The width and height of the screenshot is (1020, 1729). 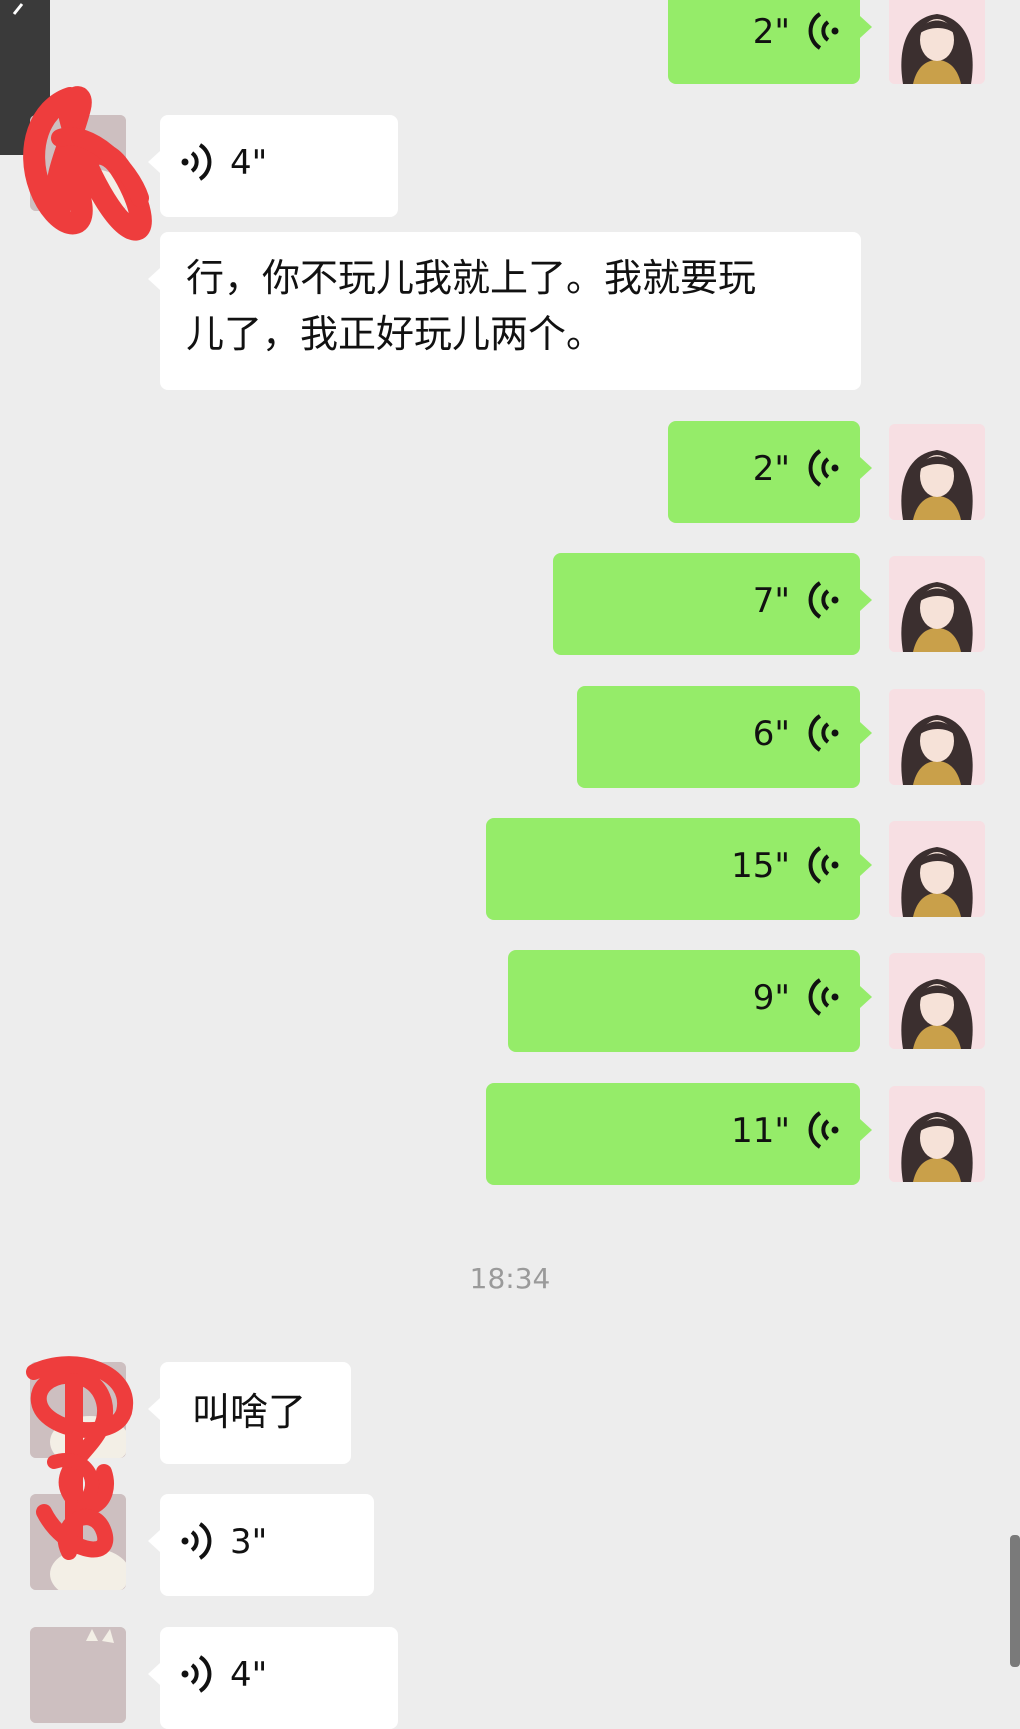 What do you see at coordinates (712, 604) in the screenshot?
I see `voice-message-sent: 7"` at bounding box center [712, 604].